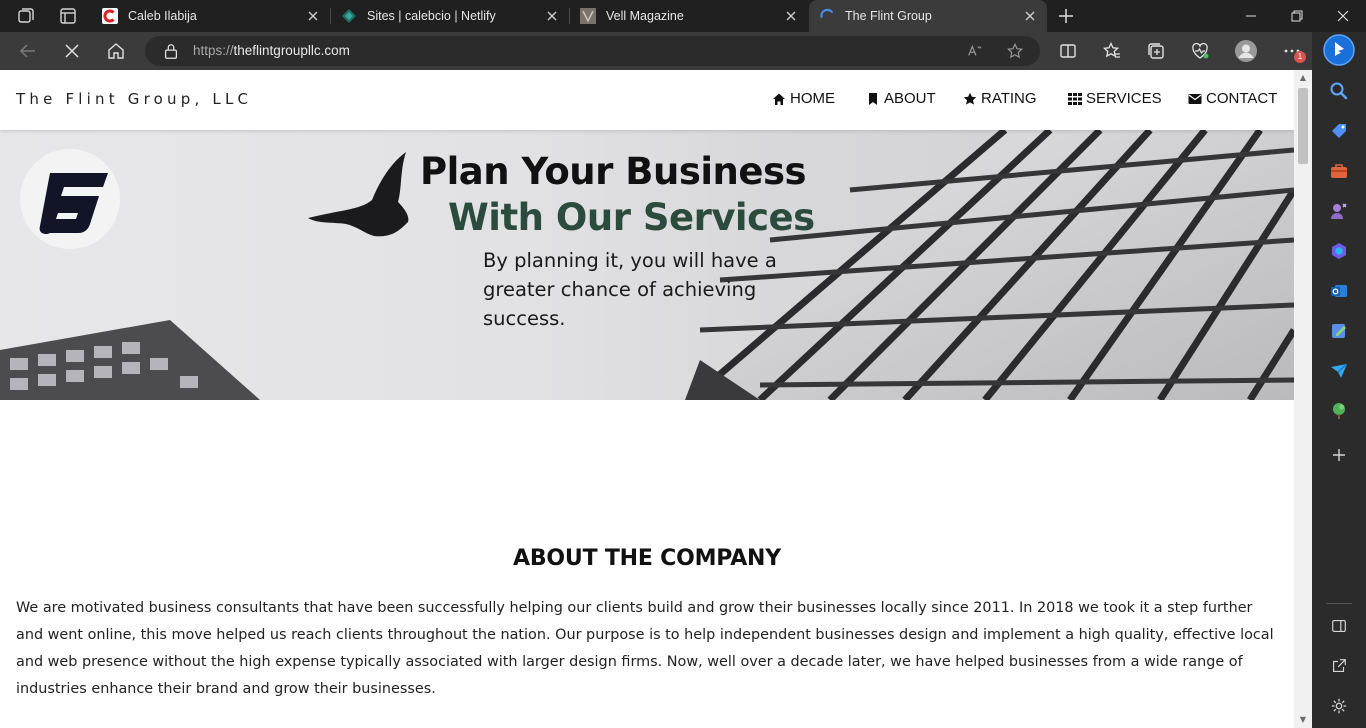  Describe the element at coordinates (588, 16) in the screenshot. I see `vell-icon` at that location.